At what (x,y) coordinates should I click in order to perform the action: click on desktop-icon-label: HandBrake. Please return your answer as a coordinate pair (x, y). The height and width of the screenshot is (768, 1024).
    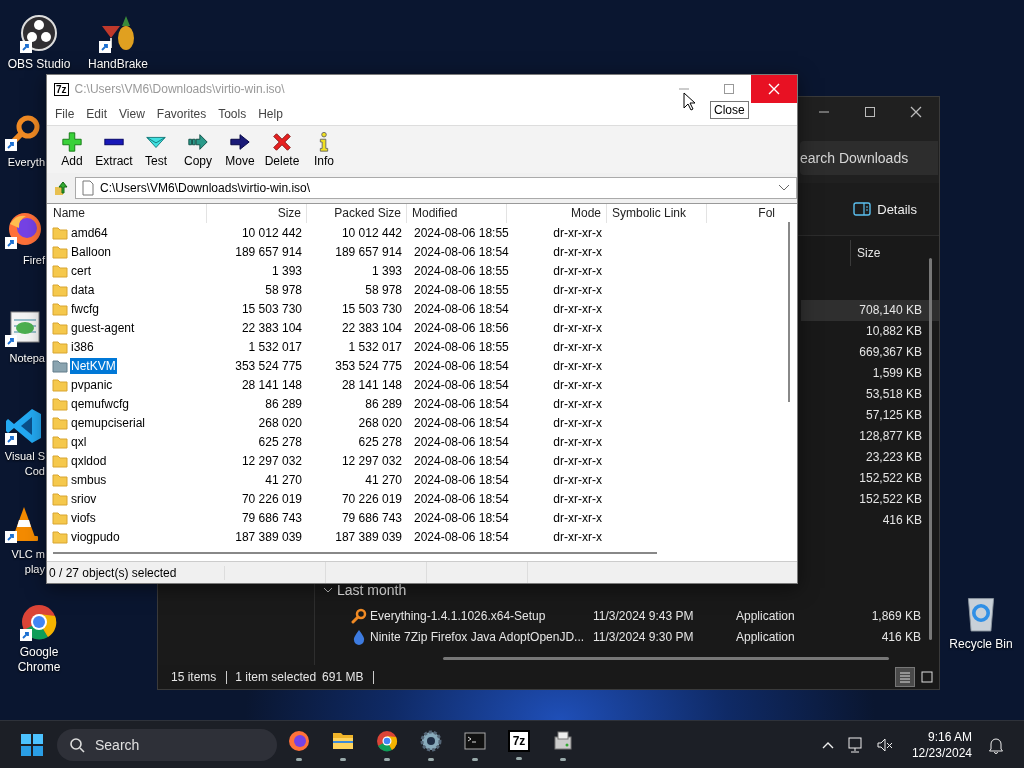
    Looking at the image, I should click on (117, 64).